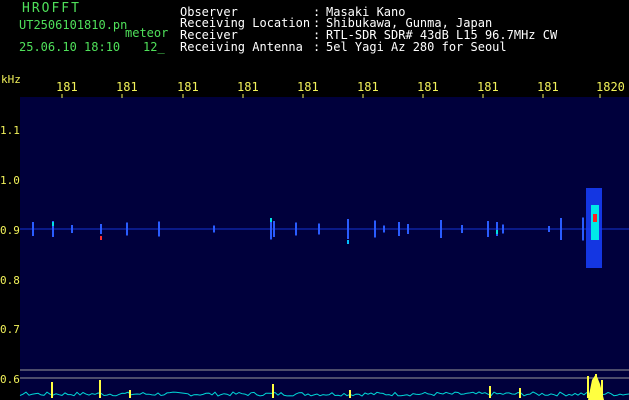 The height and width of the screenshot is (400, 629). I want to click on freq-tick-label: 0.8, so click(10, 280).